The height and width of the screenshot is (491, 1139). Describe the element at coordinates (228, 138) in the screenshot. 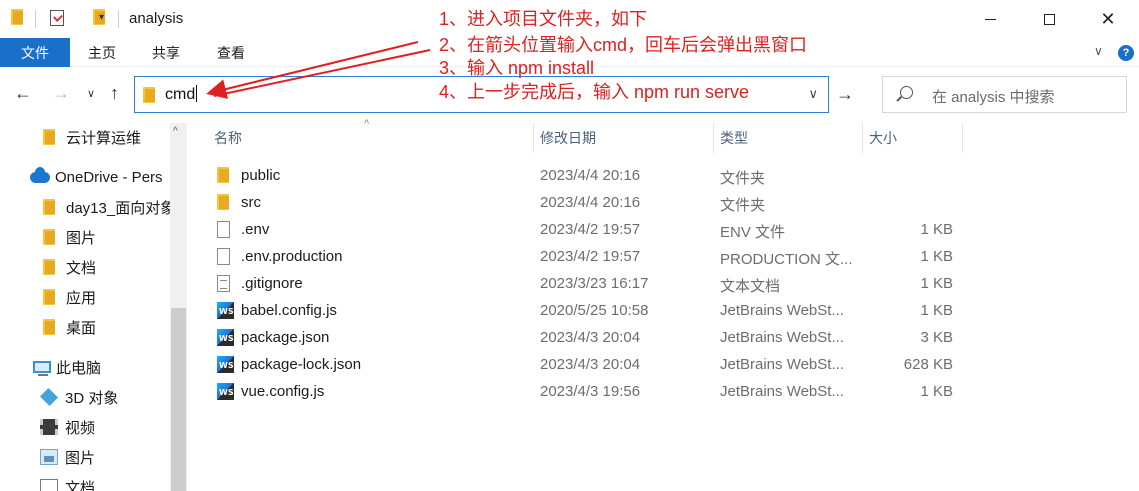

I see `column-header-name: 名称` at that location.